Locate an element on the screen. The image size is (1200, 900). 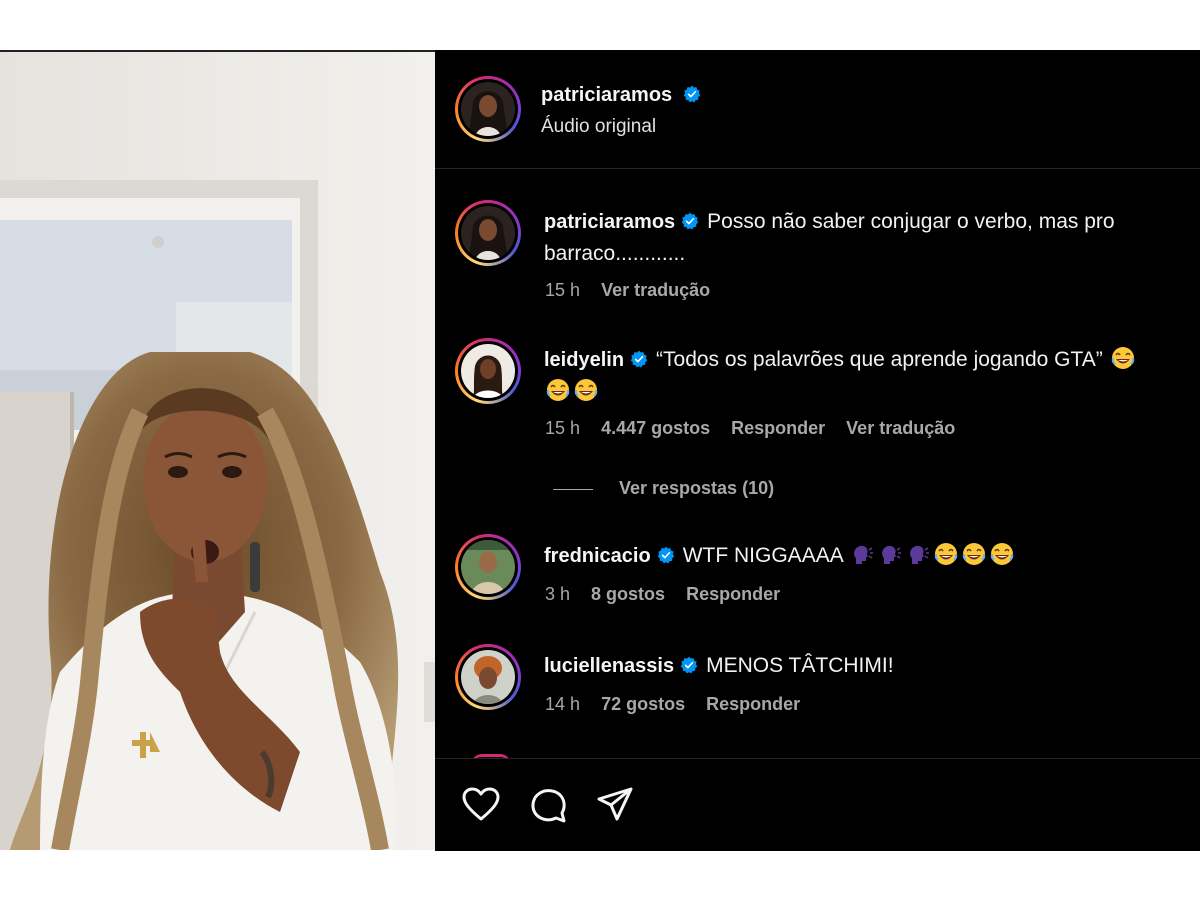
author-avatar is located at coordinates (488, 109).